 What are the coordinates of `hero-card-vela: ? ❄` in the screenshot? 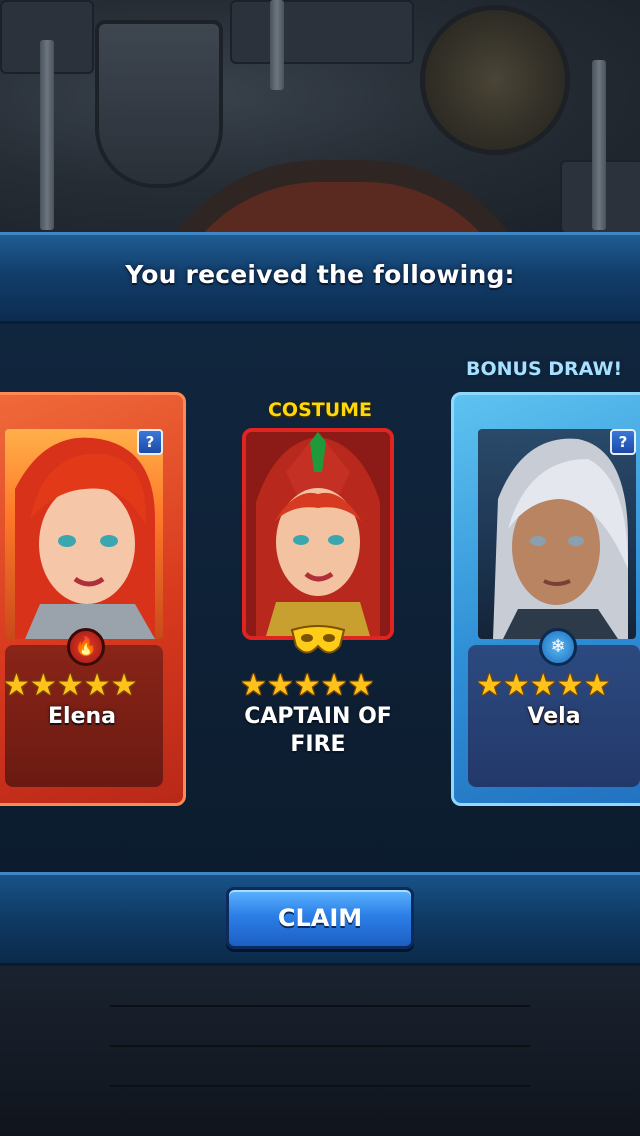 It's located at (545, 599).